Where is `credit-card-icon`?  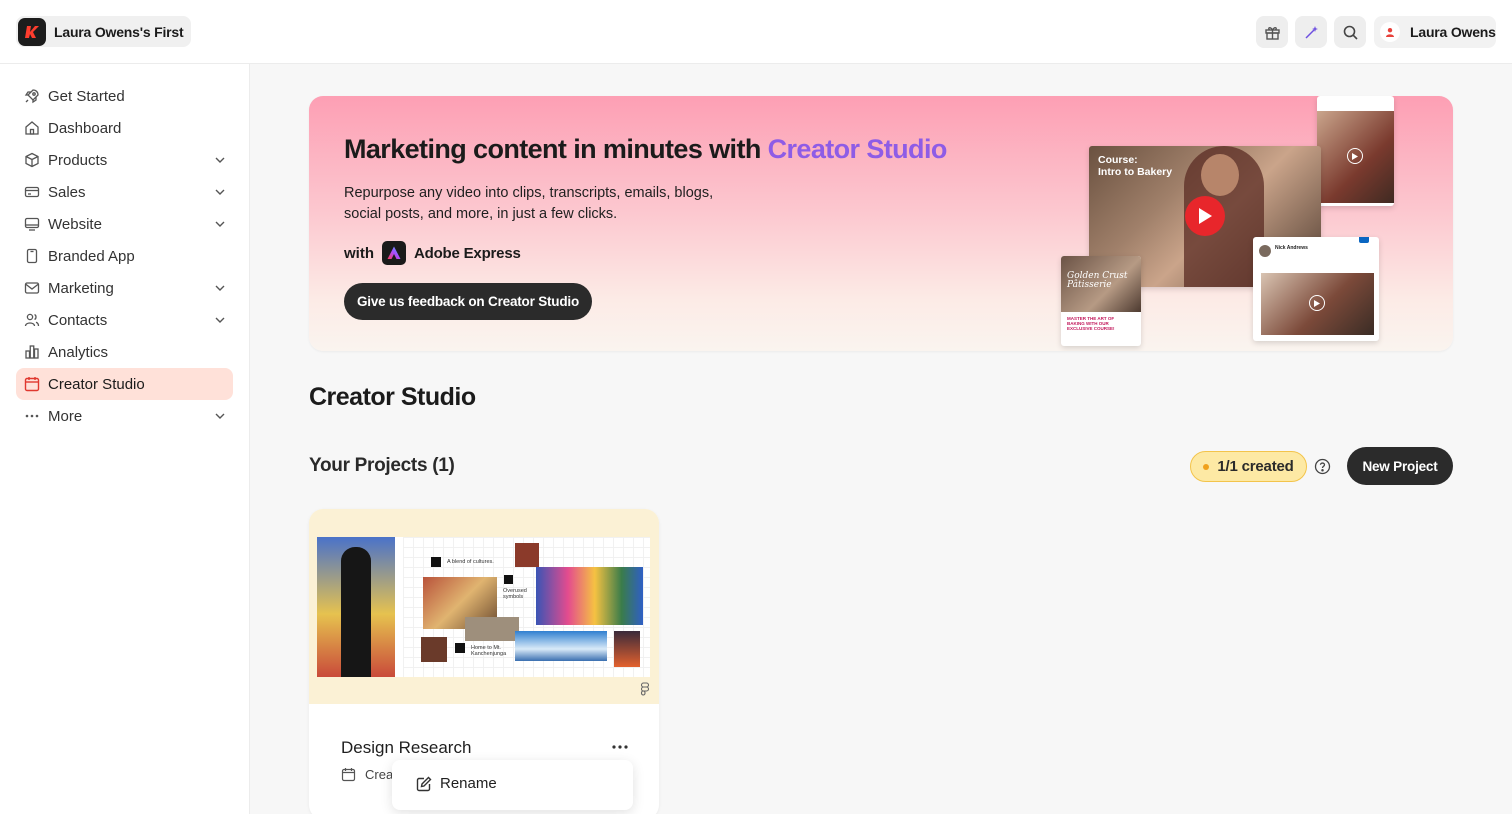 credit-card-icon is located at coordinates (32, 192).